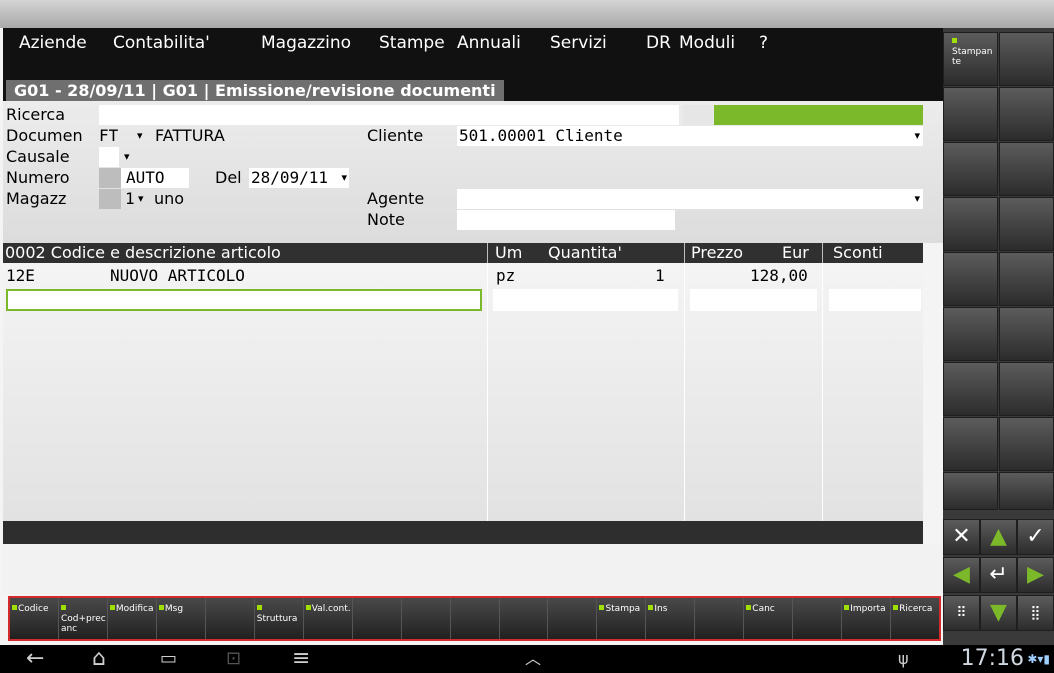 The width and height of the screenshot is (1054, 673). What do you see at coordinates (1035, 613) in the screenshot?
I see `keyboard-icon: ⣿` at bounding box center [1035, 613].